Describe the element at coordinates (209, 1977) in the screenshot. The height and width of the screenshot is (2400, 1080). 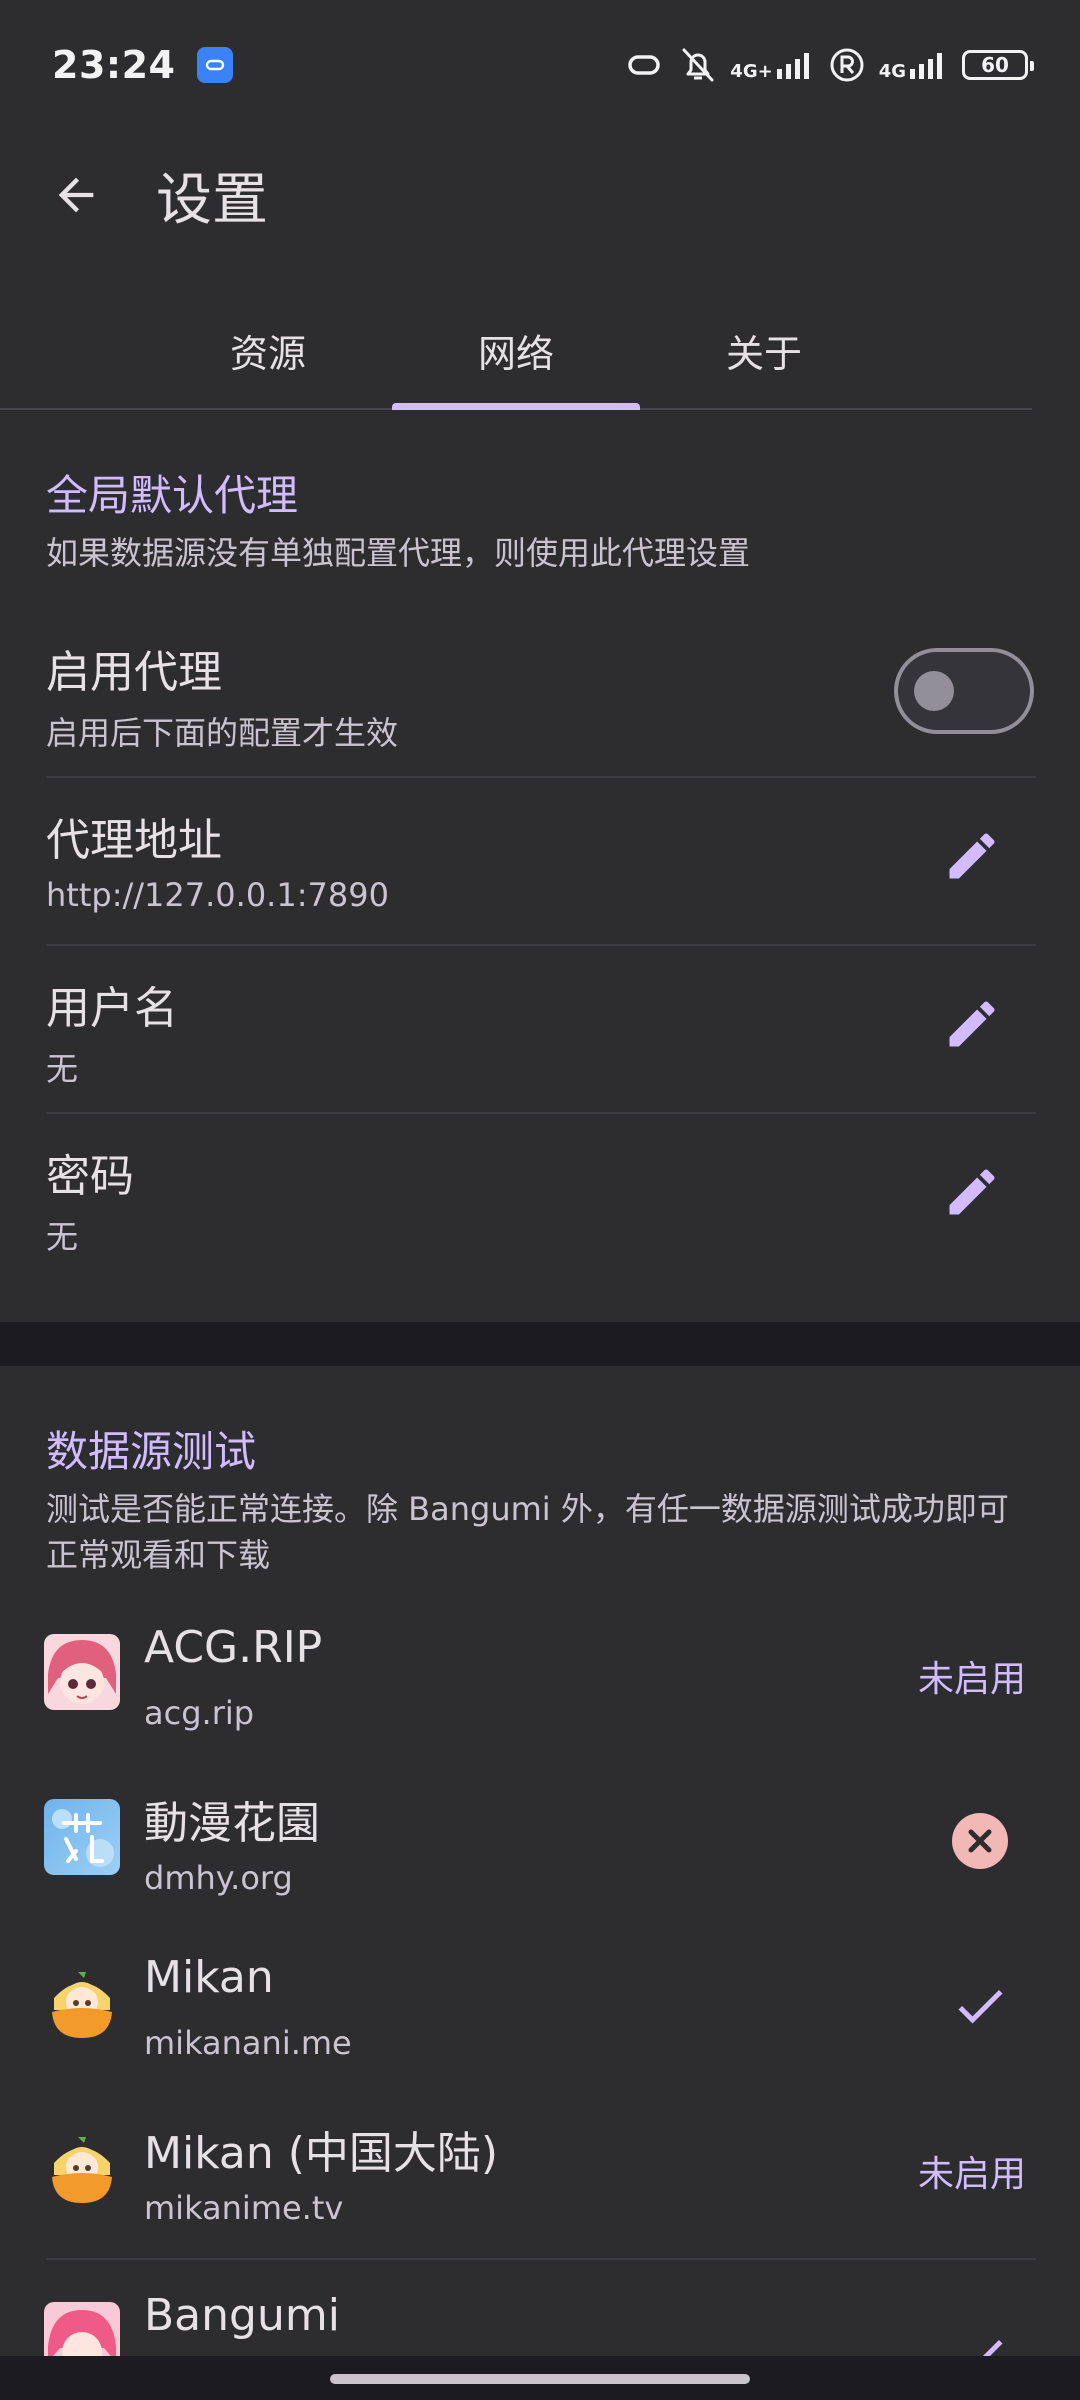
I see `source-name: Mikan` at that location.